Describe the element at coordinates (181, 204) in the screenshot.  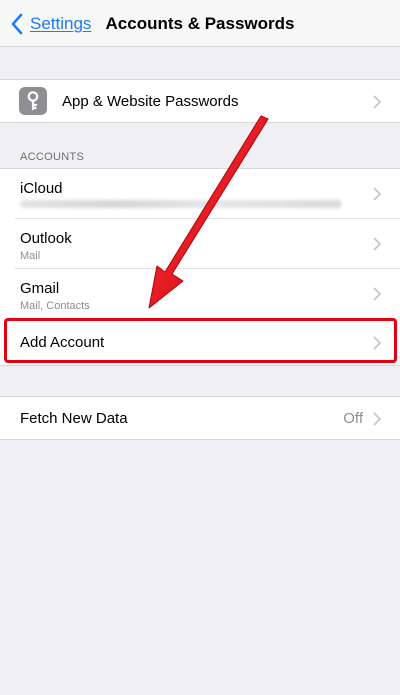
I see `redacted-email` at that location.